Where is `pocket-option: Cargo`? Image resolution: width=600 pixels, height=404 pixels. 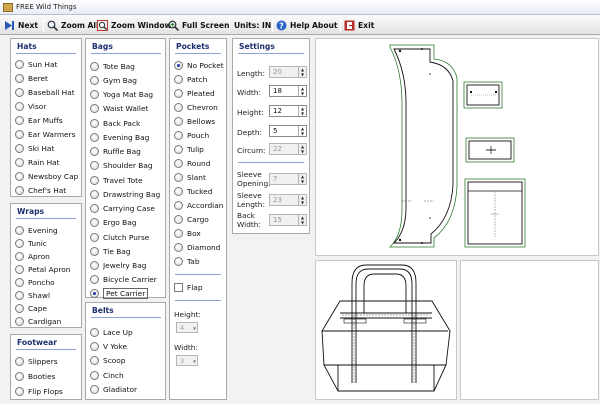
pocket-option: Cargo is located at coordinates (191, 219).